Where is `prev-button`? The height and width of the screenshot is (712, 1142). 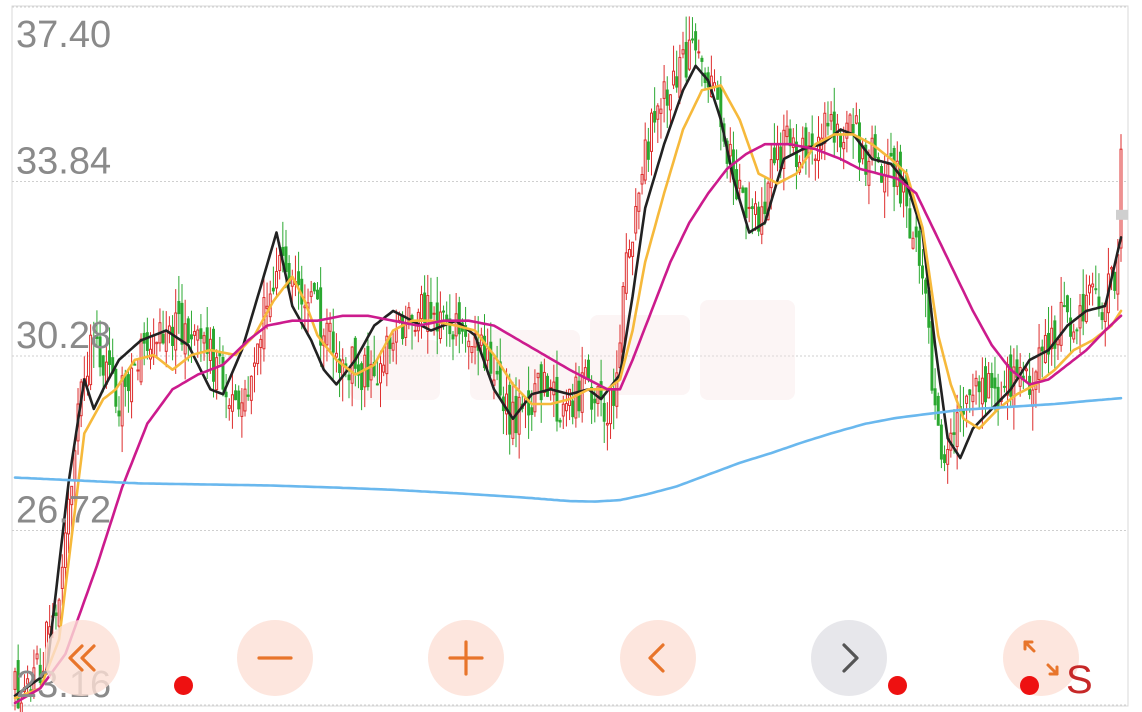
prev-button is located at coordinates (658, 658).